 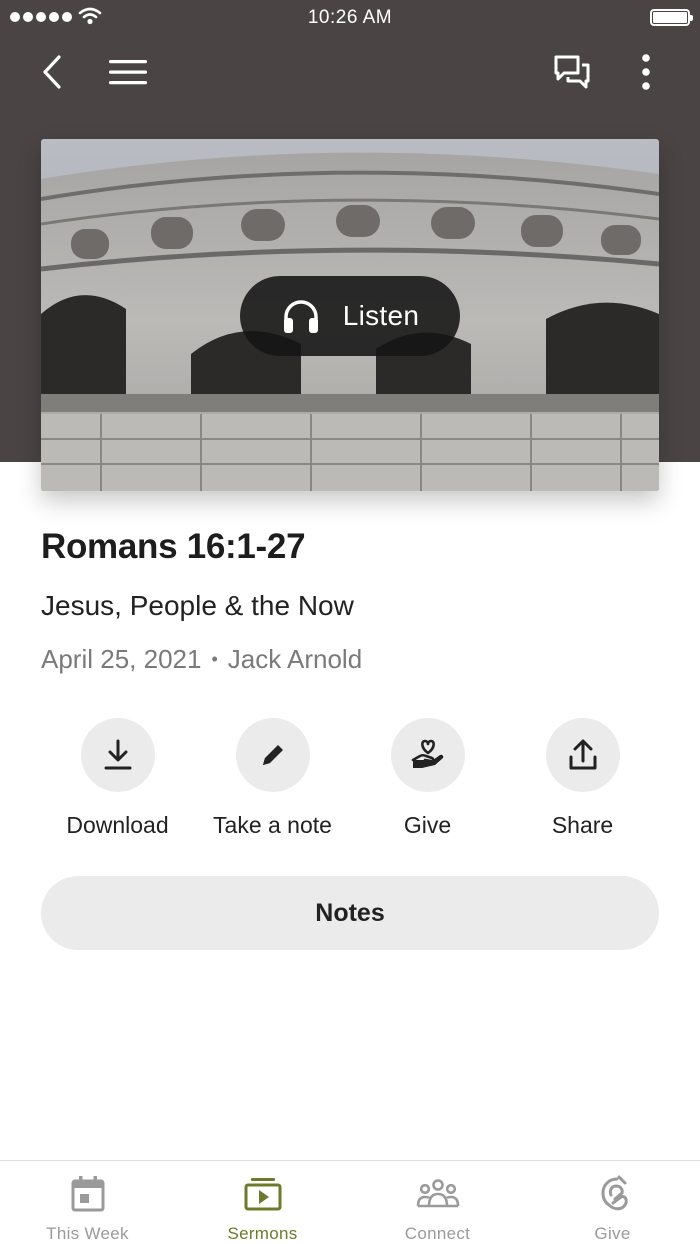 What do you see at coordinates (87, 1194) in the screenshot?
I see `calendar-icon` at bounding box center [87, 1194].